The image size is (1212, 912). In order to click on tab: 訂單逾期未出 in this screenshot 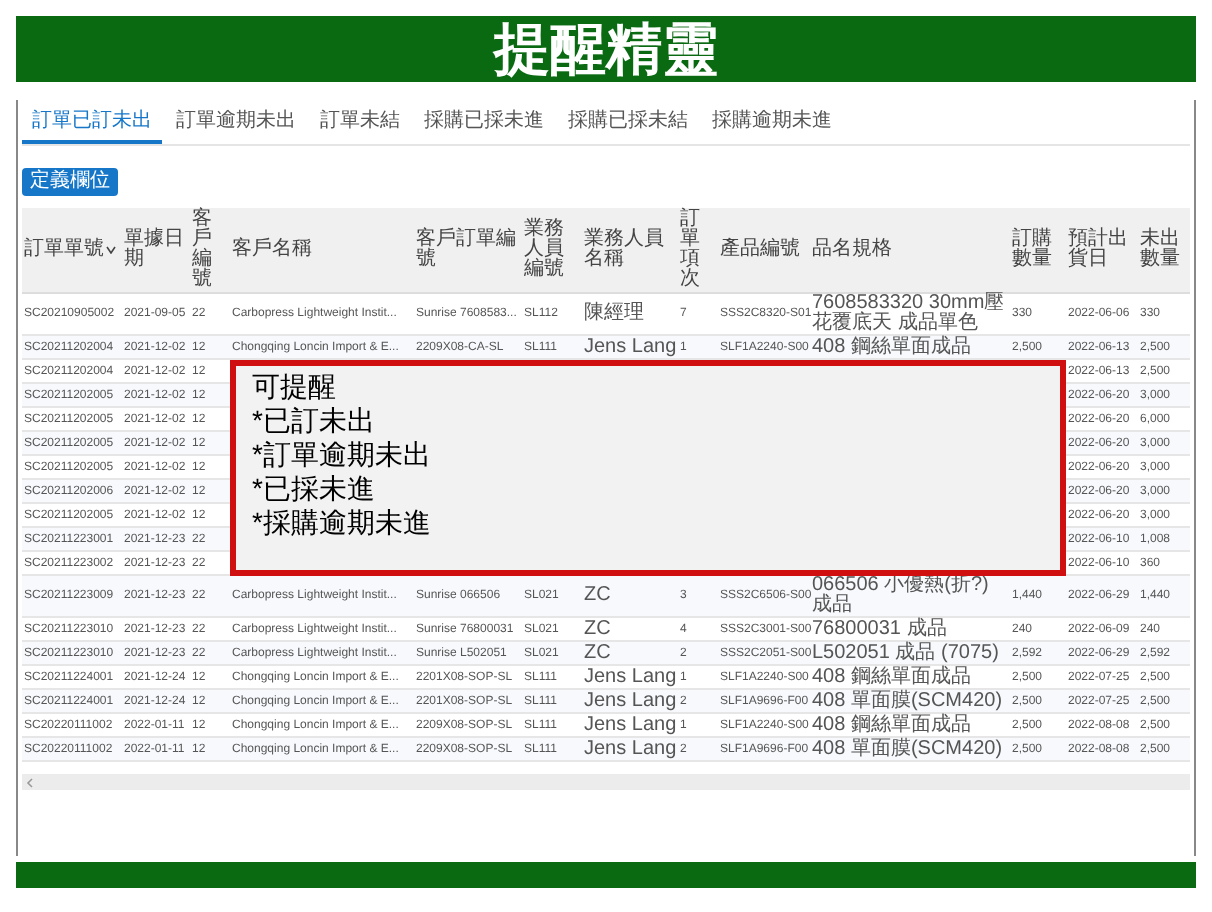, I will do `click(236, 126)`.